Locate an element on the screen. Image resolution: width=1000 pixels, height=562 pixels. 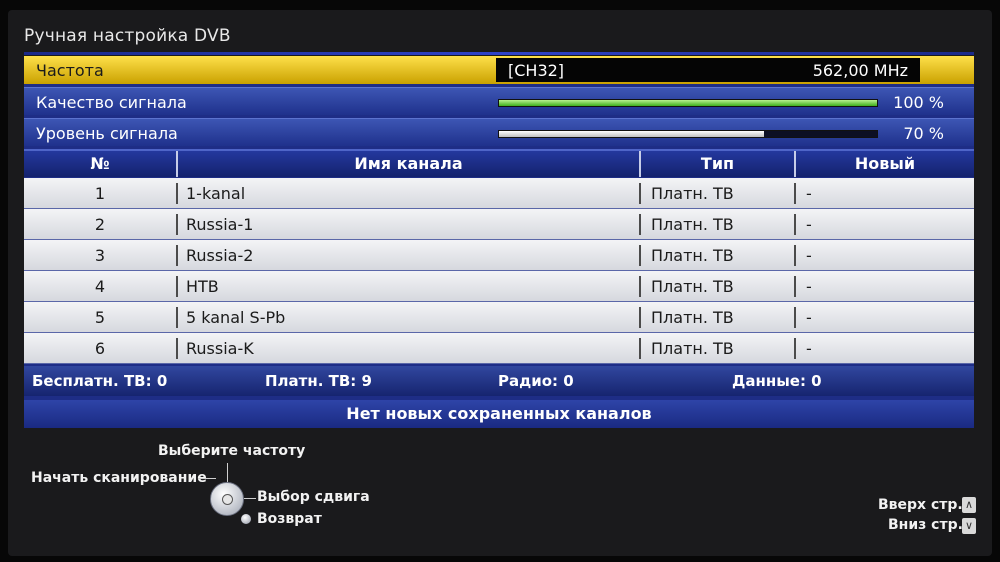
free-tv-count: Бесплатн. ТВ: 0 is located at coordinates (100, 381).